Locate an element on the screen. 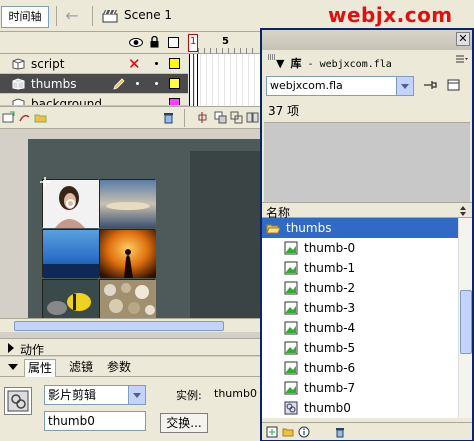  lock-icon is located at coordinates (154, 42).